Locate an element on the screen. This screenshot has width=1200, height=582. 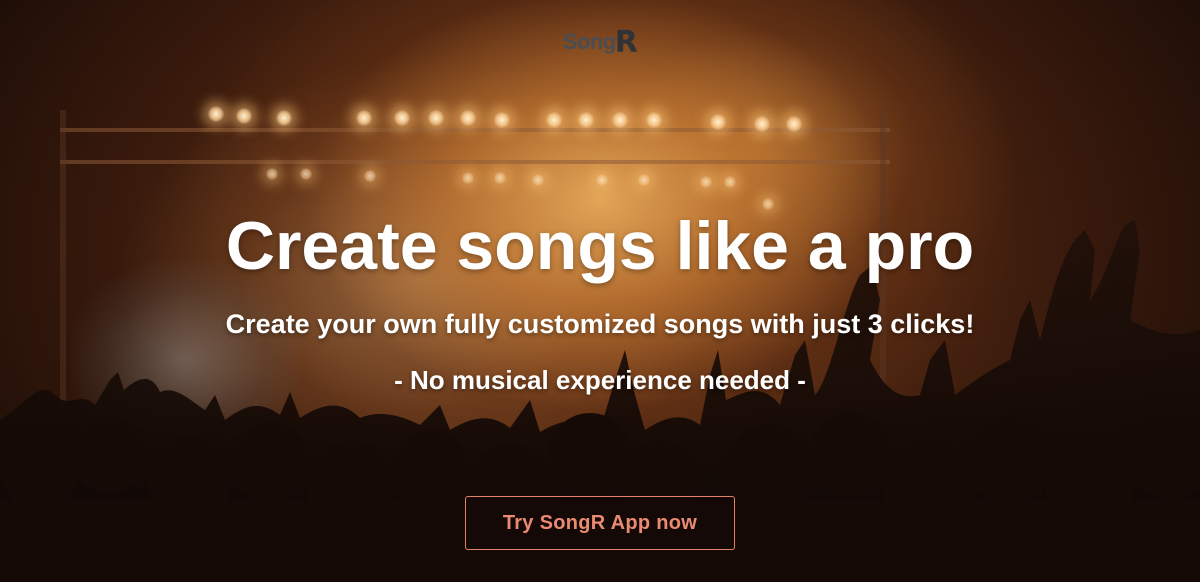
cta-container: Try SongR App now is located at coordinates (600, 523).